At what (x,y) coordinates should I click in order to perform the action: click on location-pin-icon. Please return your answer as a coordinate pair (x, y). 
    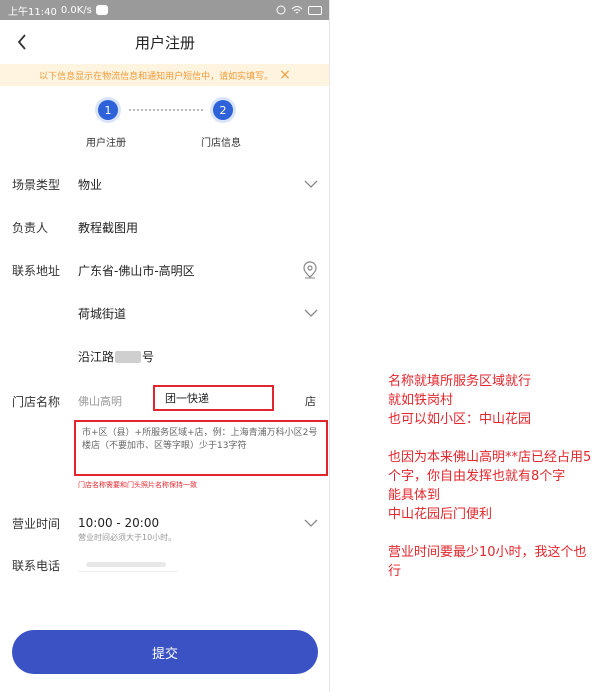
    Looking at the image, I should click on (310, 270).